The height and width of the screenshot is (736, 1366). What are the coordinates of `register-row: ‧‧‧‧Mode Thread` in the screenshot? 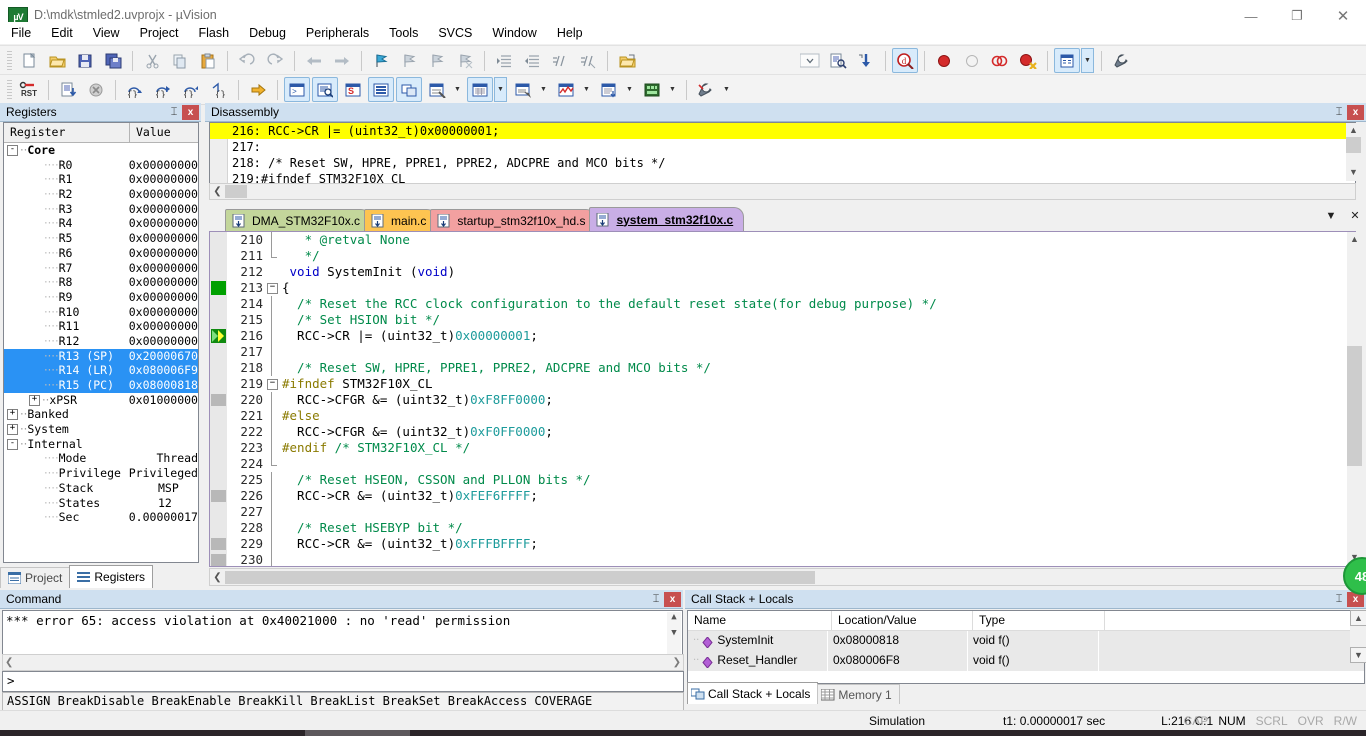 It's located at (101, 458).